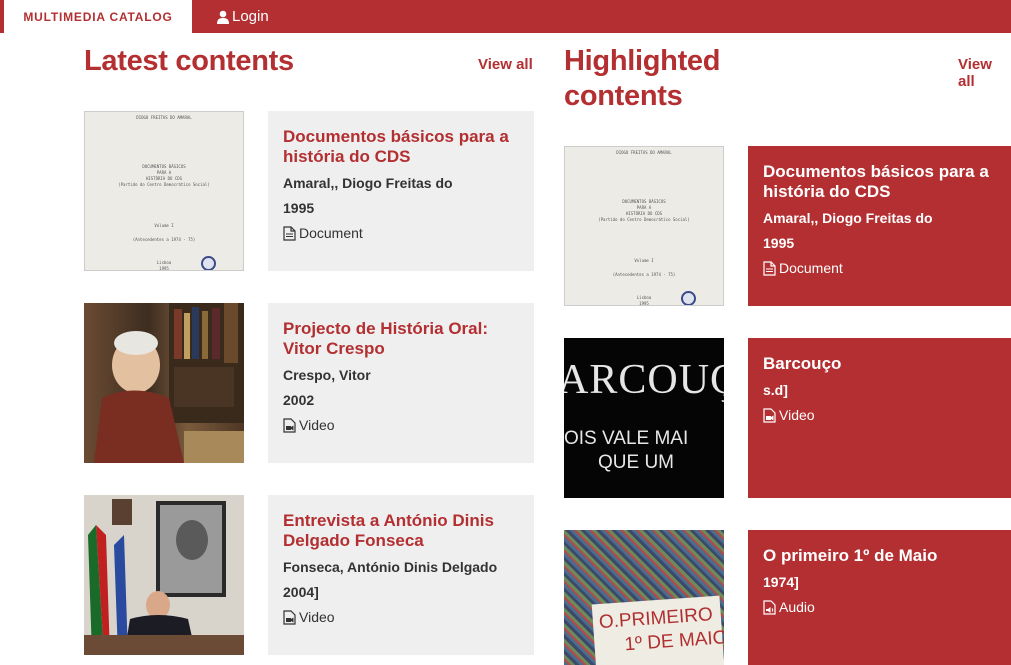  Describe the element at coordinates (644, 380) in the screenshot. I see `video-still-title: ARCOUÇ` at that location.